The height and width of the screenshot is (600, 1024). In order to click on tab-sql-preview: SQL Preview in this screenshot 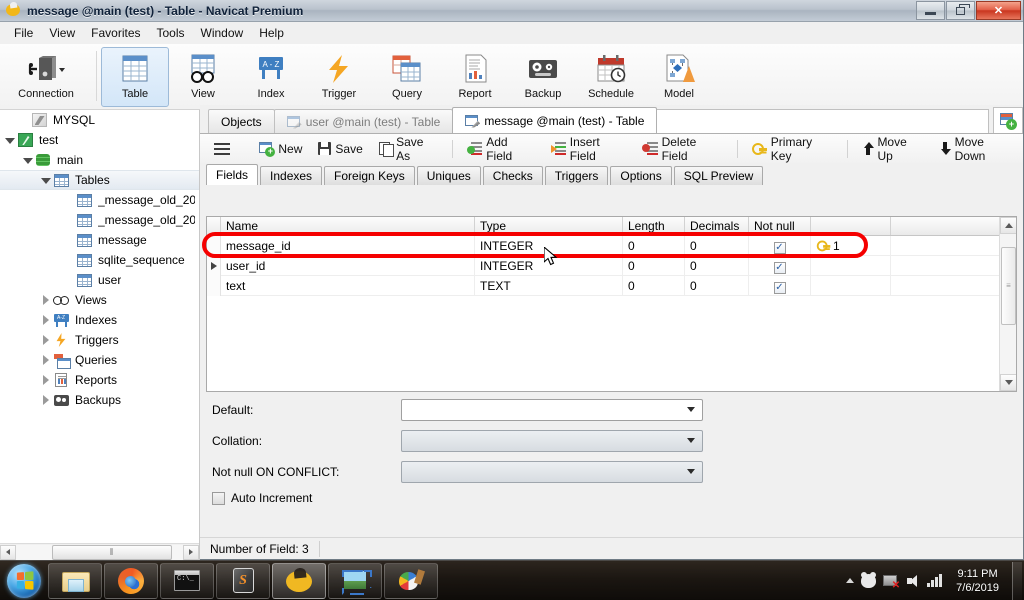, I will do `click(718, 175)`.